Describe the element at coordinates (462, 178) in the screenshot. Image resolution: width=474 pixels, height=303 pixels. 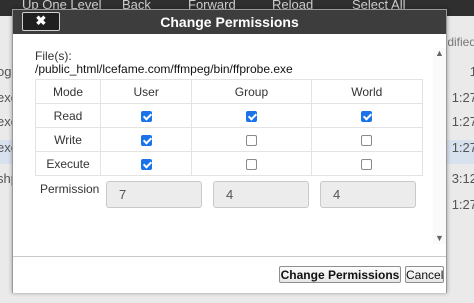
I see `file-modified: 3:12` at that location.